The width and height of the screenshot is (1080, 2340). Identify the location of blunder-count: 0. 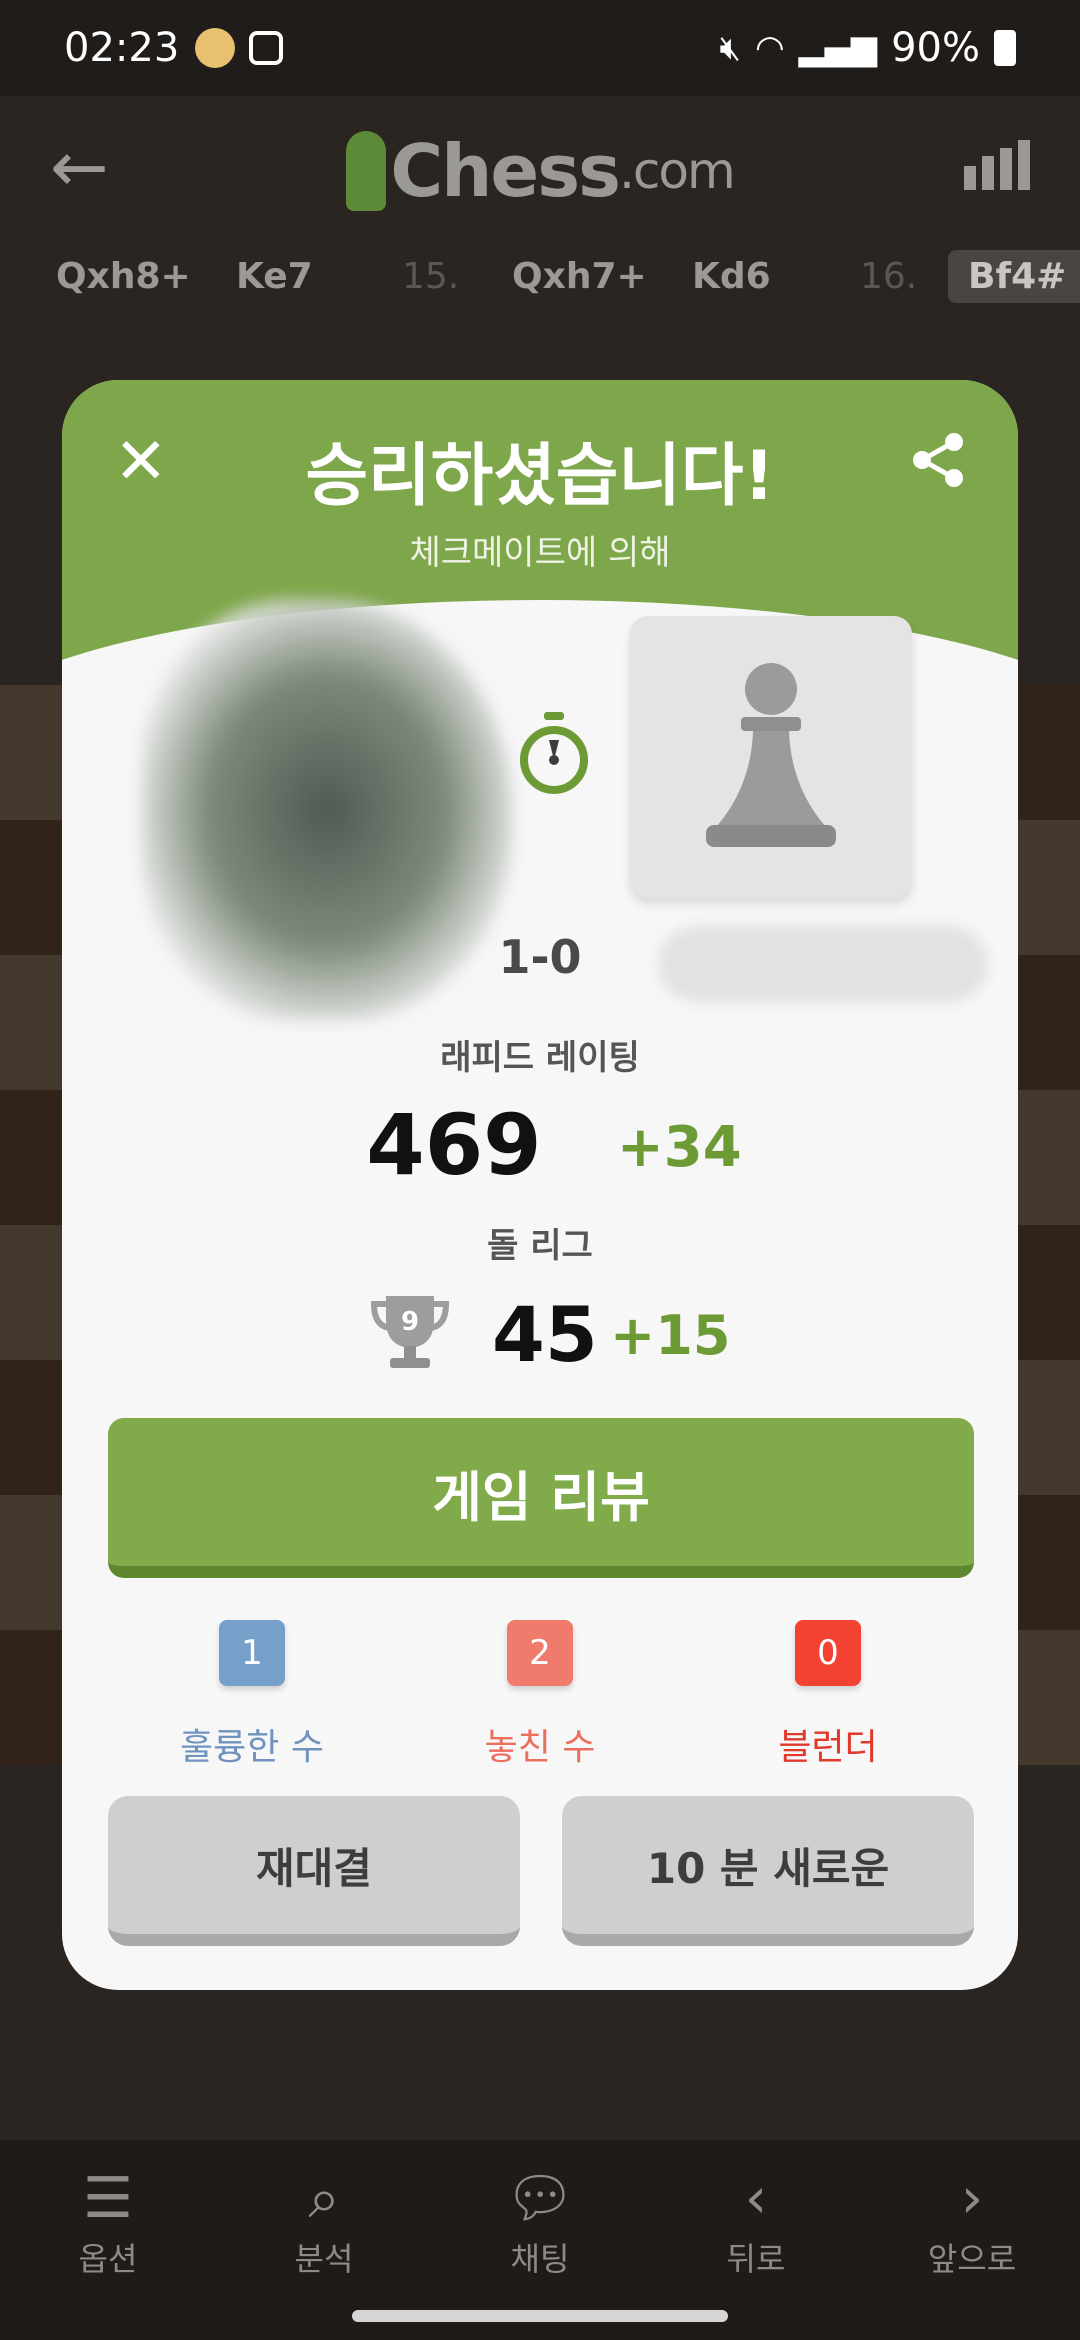
(828, 1653).